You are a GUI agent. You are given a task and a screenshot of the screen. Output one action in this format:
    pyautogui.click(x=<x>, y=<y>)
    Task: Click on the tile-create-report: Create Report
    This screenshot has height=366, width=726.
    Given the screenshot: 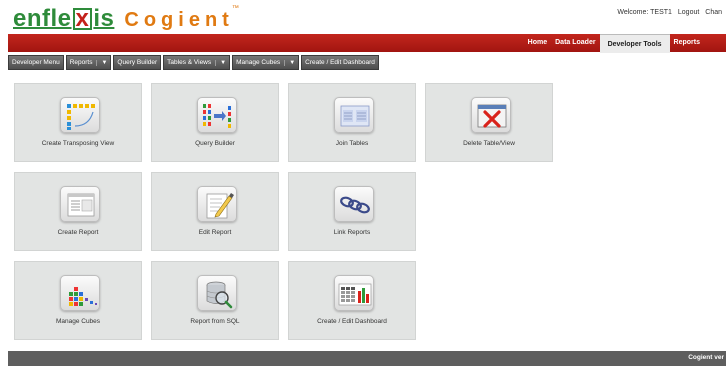 What is the action you would take?
    pyautogui.click(x=78, y=211)
    